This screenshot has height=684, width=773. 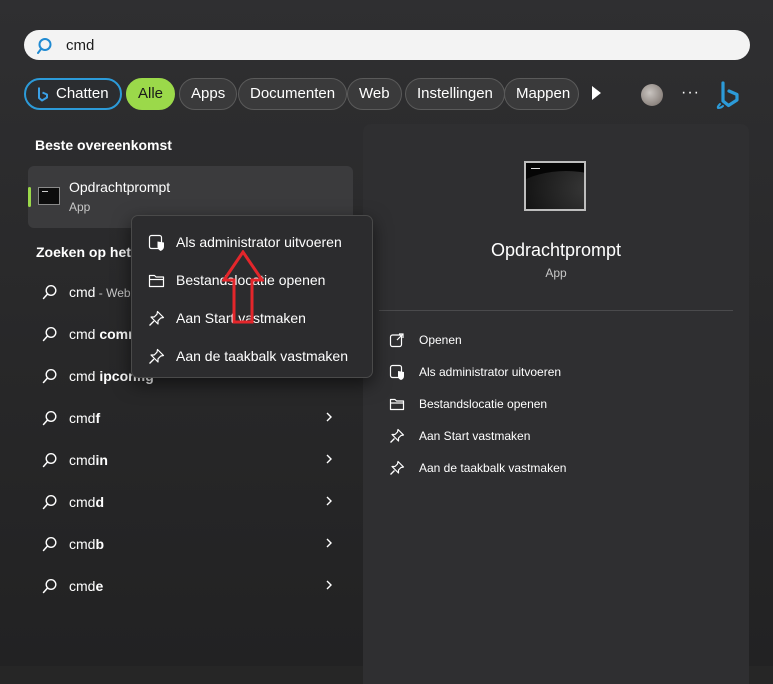 I want to click on web-result-text: cmdd, so click(x=87, y=502).